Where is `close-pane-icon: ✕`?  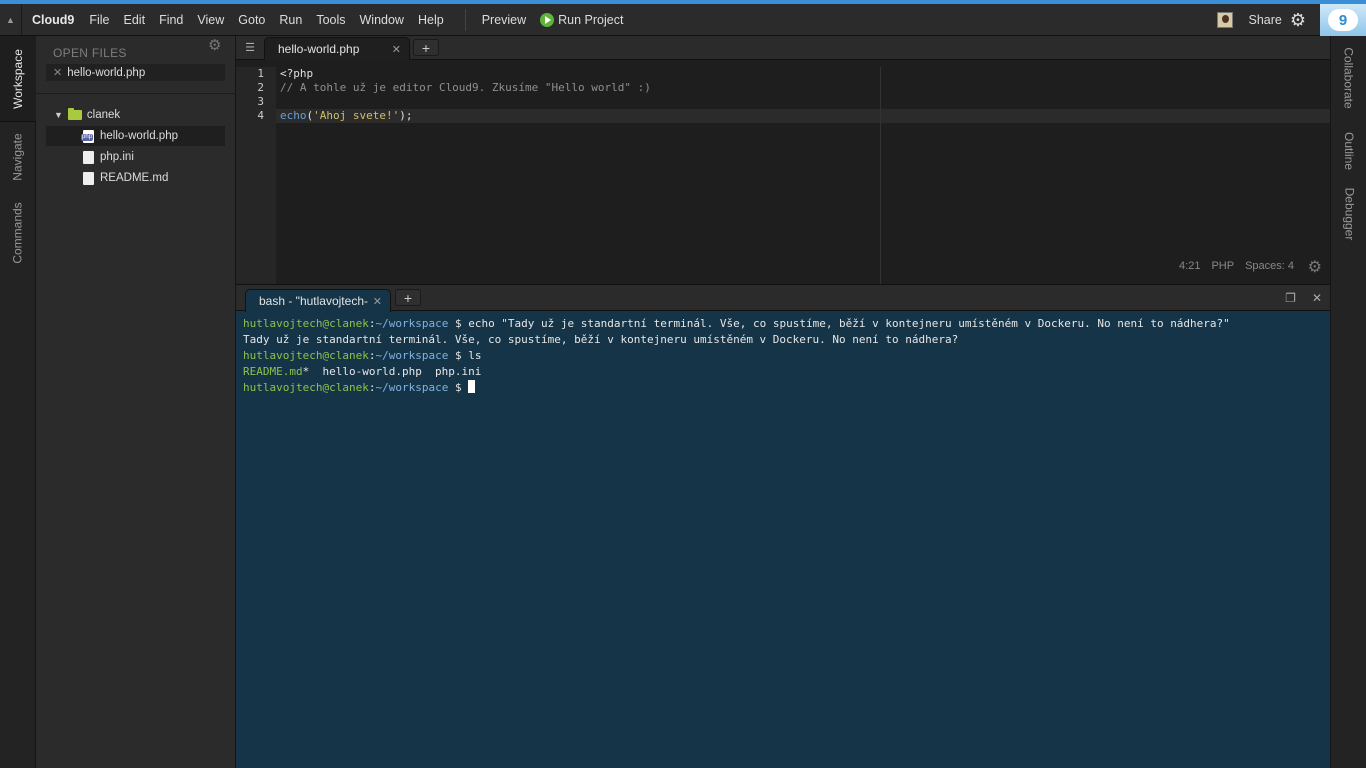
close-pane-icon: ✕ is located at coordinates (1317, 298).